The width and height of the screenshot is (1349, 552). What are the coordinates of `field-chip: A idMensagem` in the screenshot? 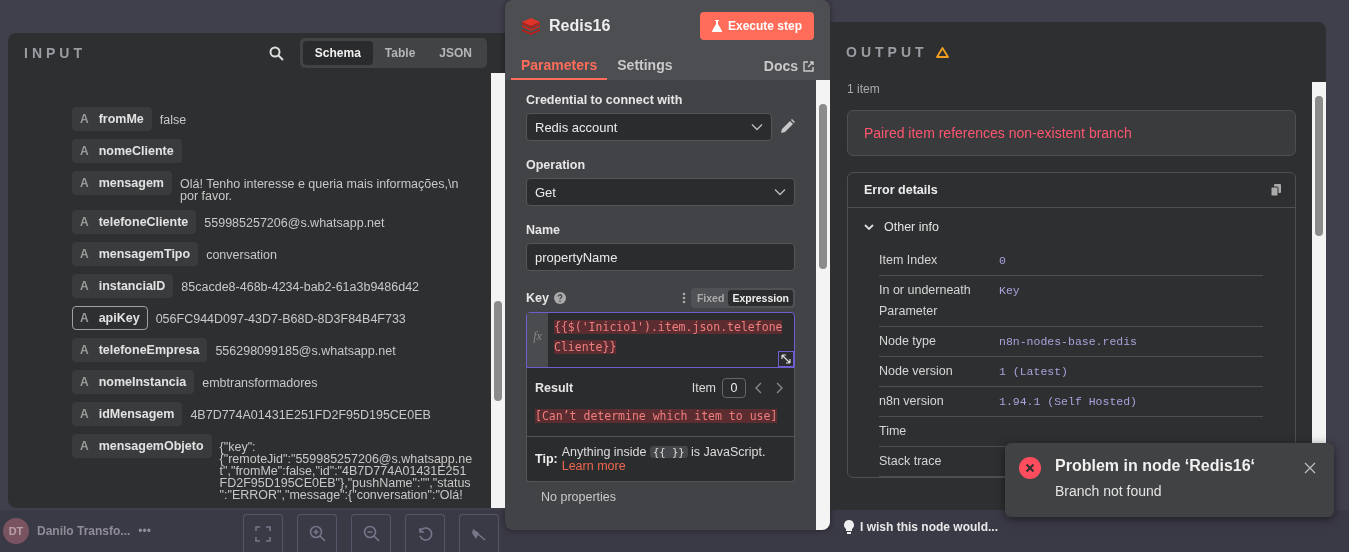 It's located at (127, 414).